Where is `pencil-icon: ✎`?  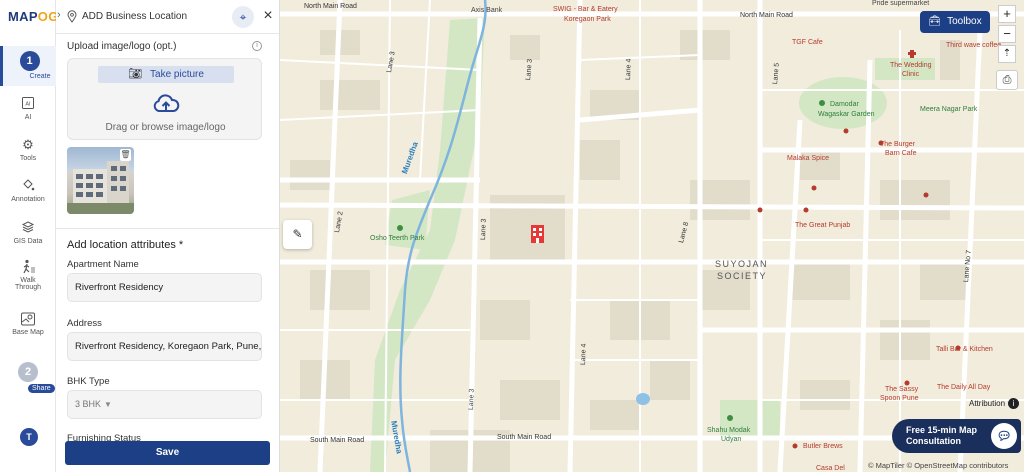
pencil-icon: ✎ is located at coordinates (297, 234).